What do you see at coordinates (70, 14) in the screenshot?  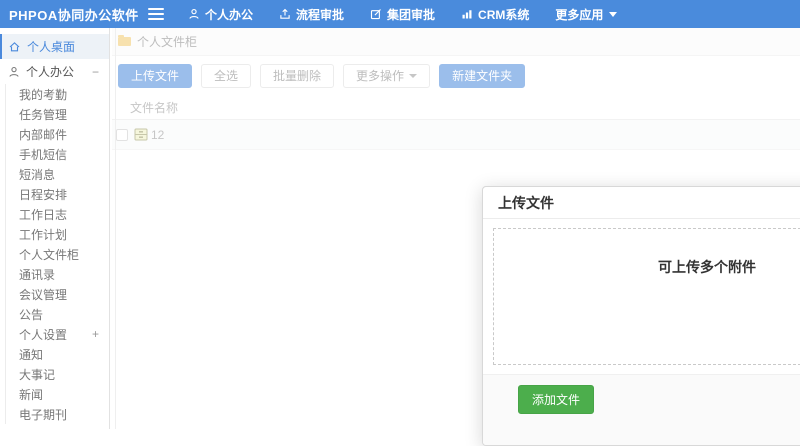 I see `app-logo: PHPOA协同办公软件` at bounding box center [70, 14].